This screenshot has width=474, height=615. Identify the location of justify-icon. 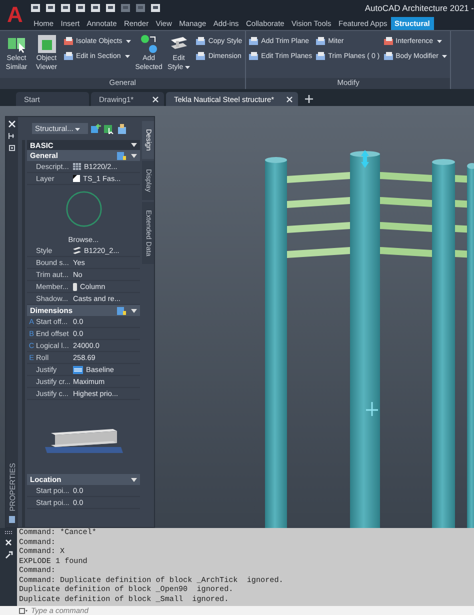
(78, 370).